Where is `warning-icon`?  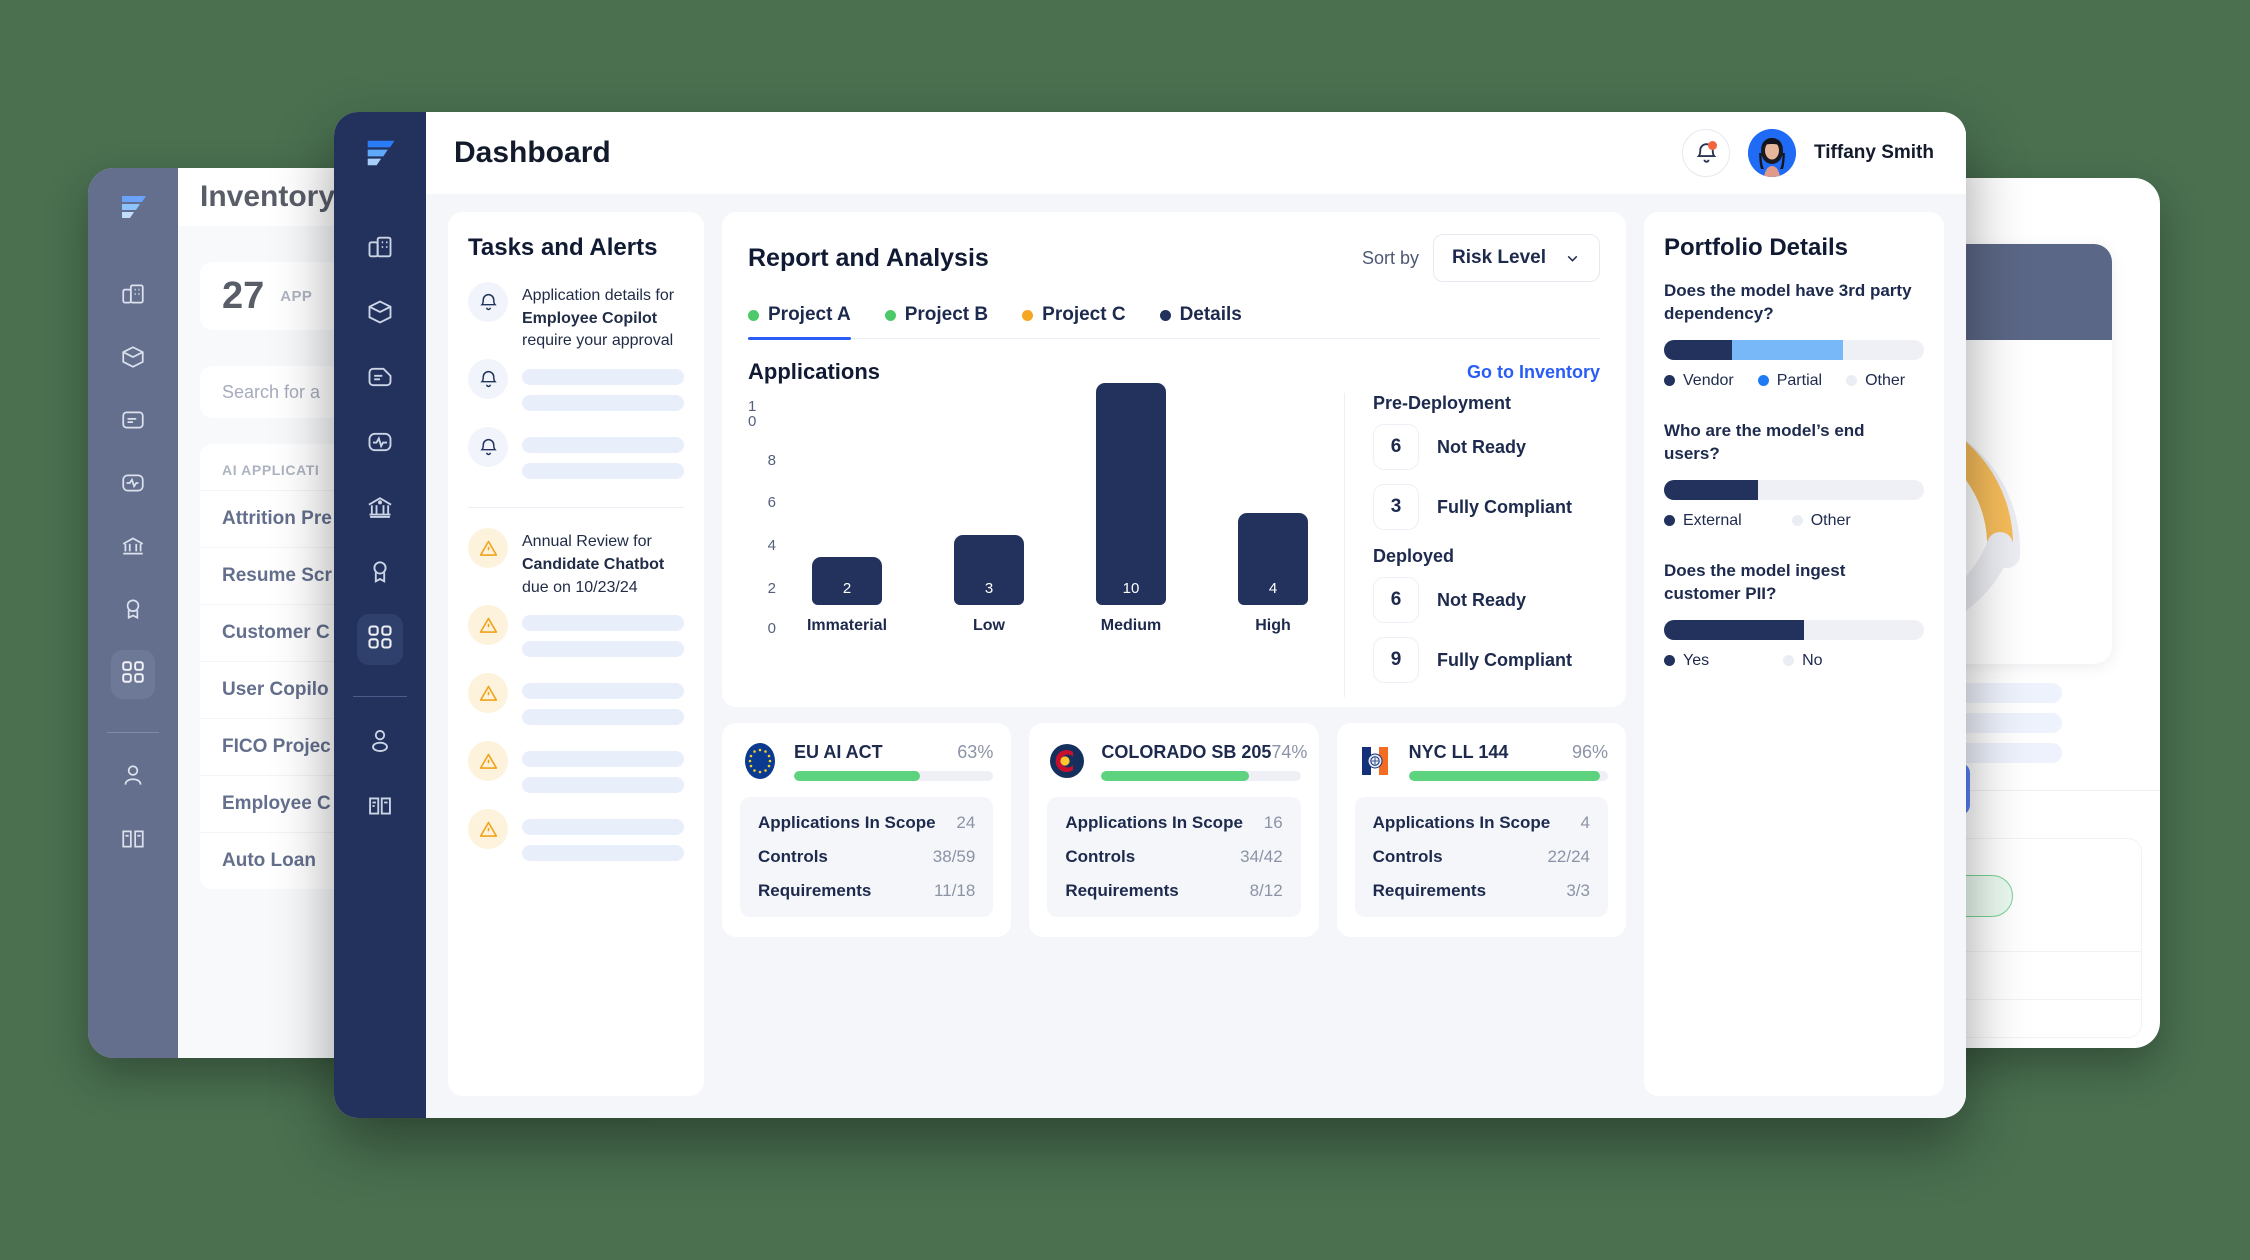 warning-icon is located at coordinates (488, 829).